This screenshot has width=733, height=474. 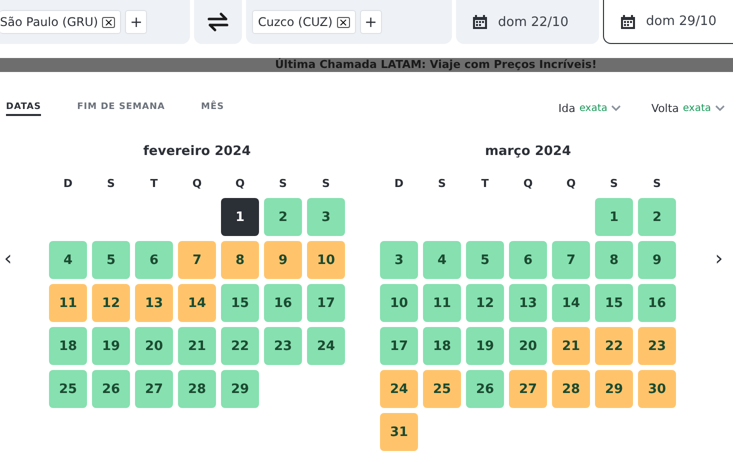 I want to click on date-field: dom 29/10, so click(x=668, y=22).